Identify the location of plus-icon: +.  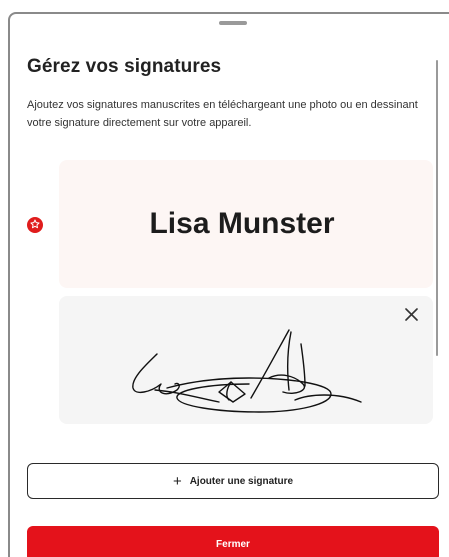
(177, 481).